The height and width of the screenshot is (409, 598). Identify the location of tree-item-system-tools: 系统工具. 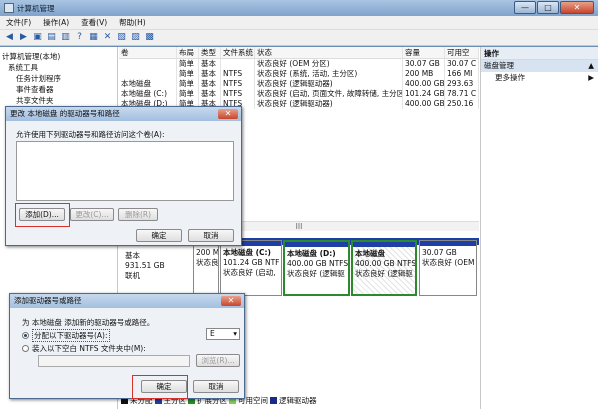
(58, 67).